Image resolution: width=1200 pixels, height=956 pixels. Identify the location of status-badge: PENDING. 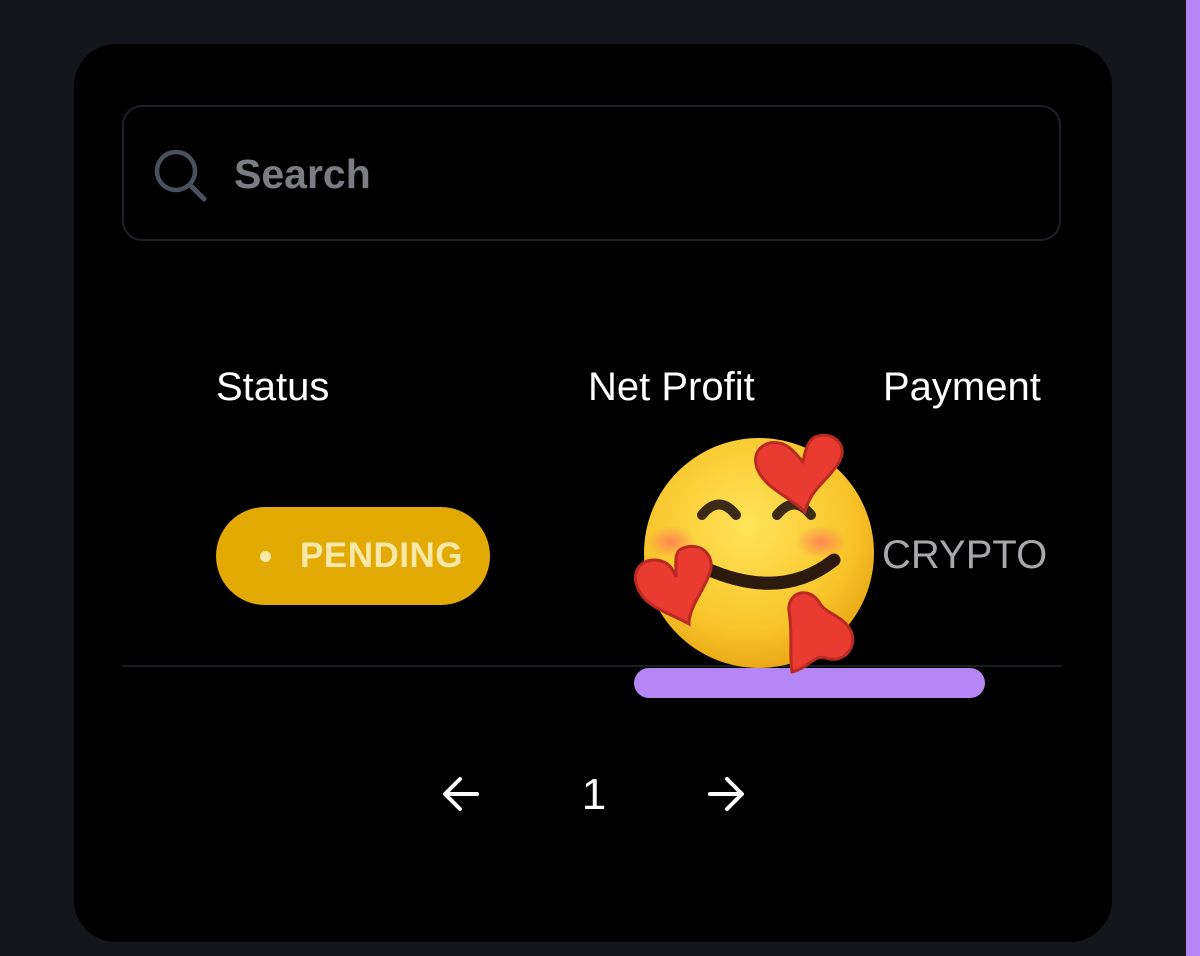
(353, 556).